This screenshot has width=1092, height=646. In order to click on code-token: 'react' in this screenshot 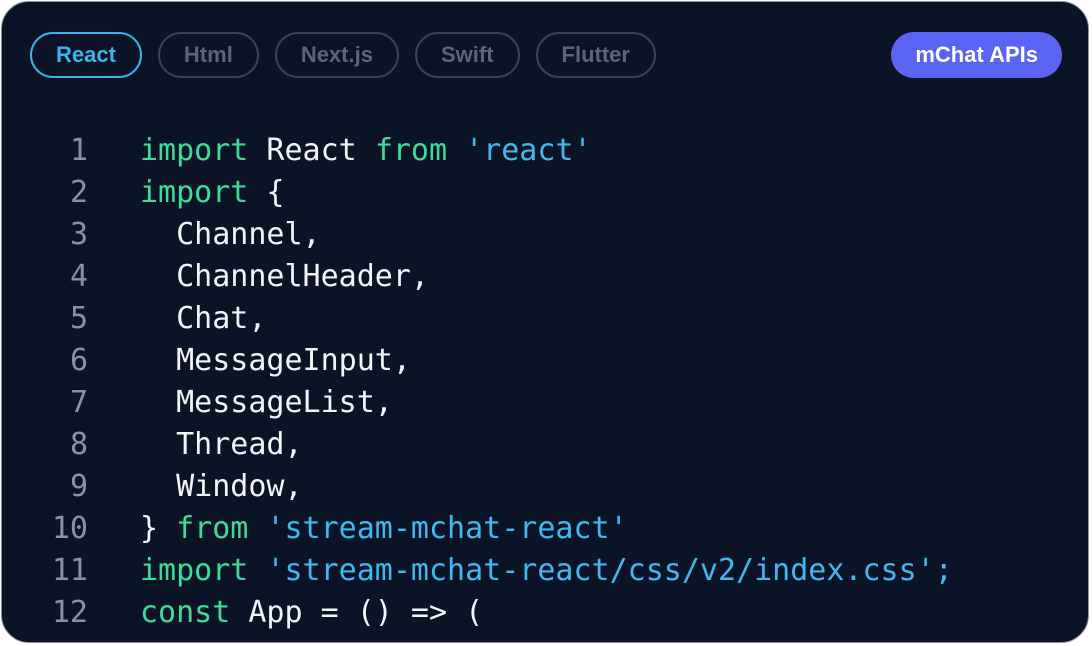, I will do `click(528, 150)`.